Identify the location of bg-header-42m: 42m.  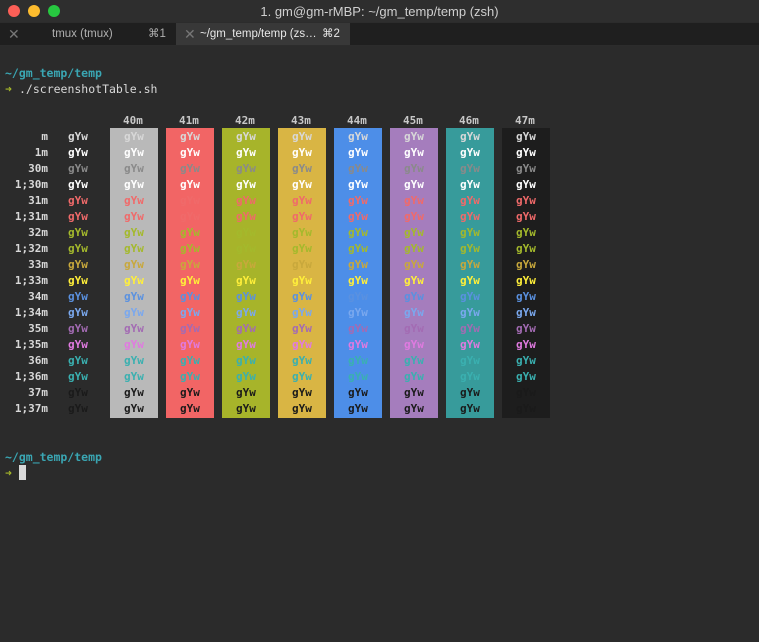
(245, 120).